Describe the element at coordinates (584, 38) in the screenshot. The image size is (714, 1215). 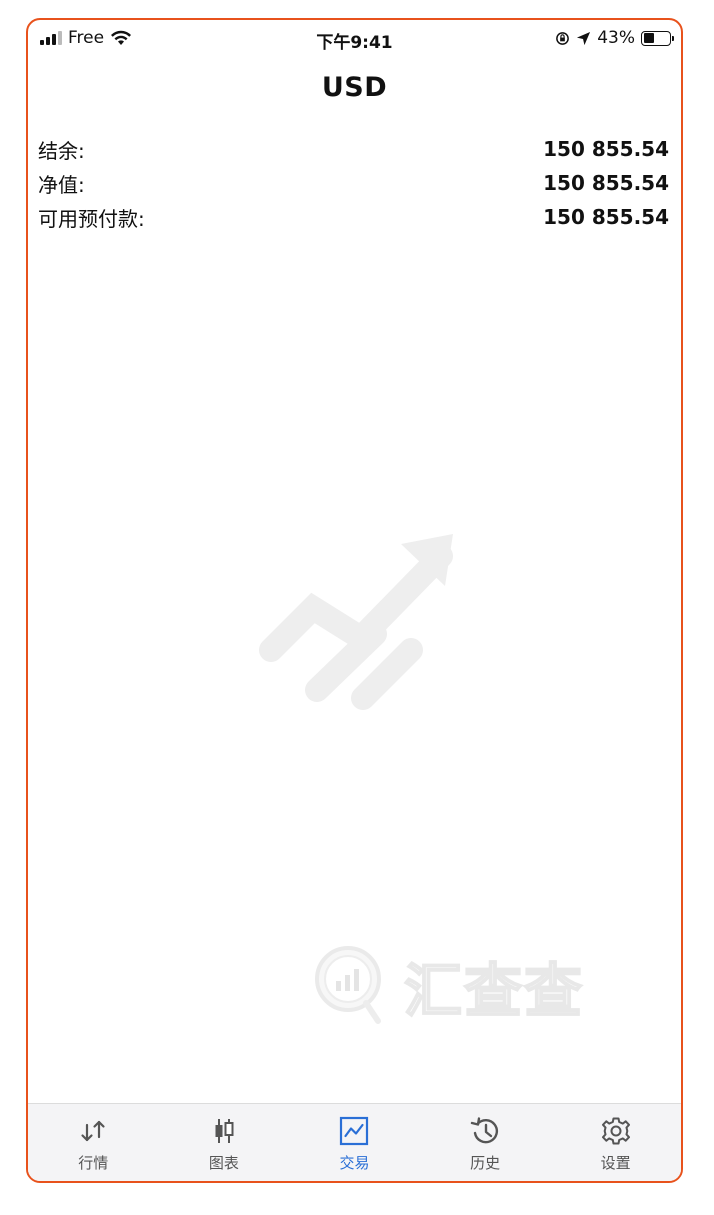
I see `location-arrow-icon` at that location.